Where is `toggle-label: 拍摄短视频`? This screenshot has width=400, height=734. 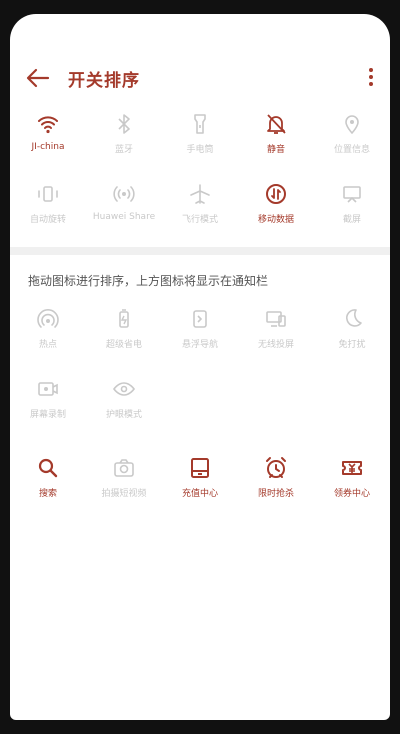
toggle-label: 拍摄短视频 is located at coordinates (124, 494).